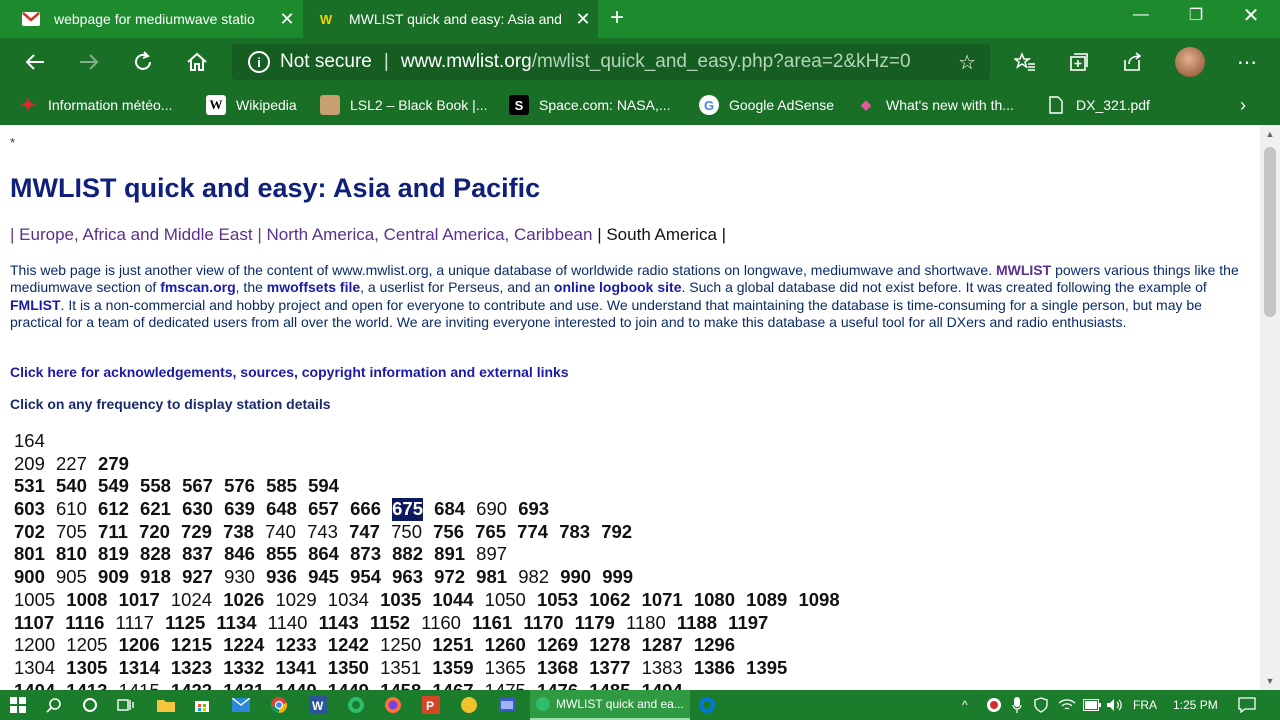 The image size is (1280, 720). What do you see at coordinates (139, 685) in the screenshot?
I see `frequency-link: 1415` at bounding box center [139, 685].